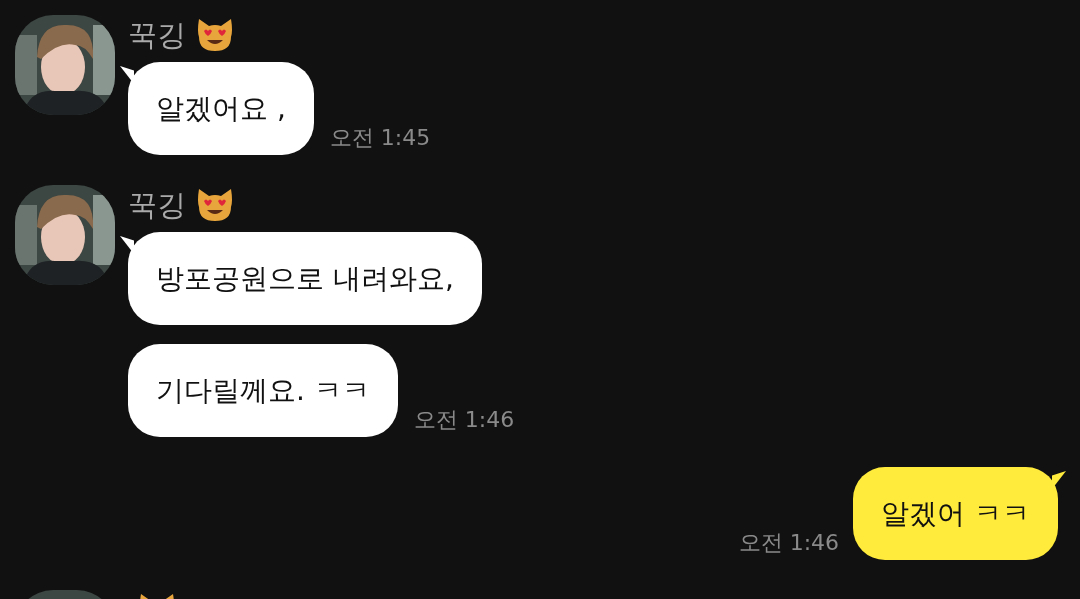 This screenshot has width=1080, height=599. I want to click on message-time: 오전 1:45, so click(380, 138).